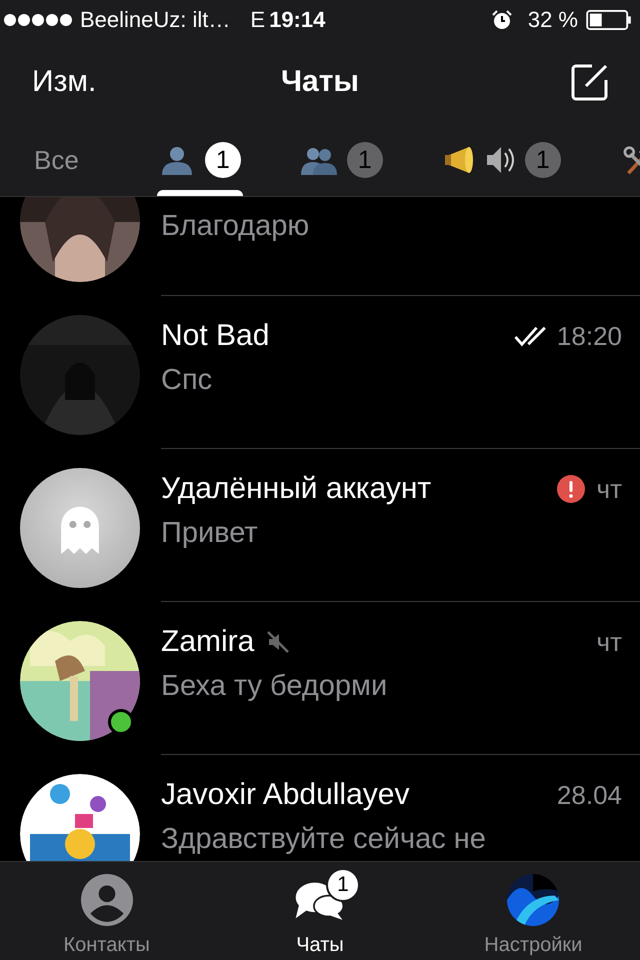 The height and width of the screenshot is (960, 640). Describe the element at coordinates (553, 20) in the screenshot. I see `battery-percent: 32 %` at that location.